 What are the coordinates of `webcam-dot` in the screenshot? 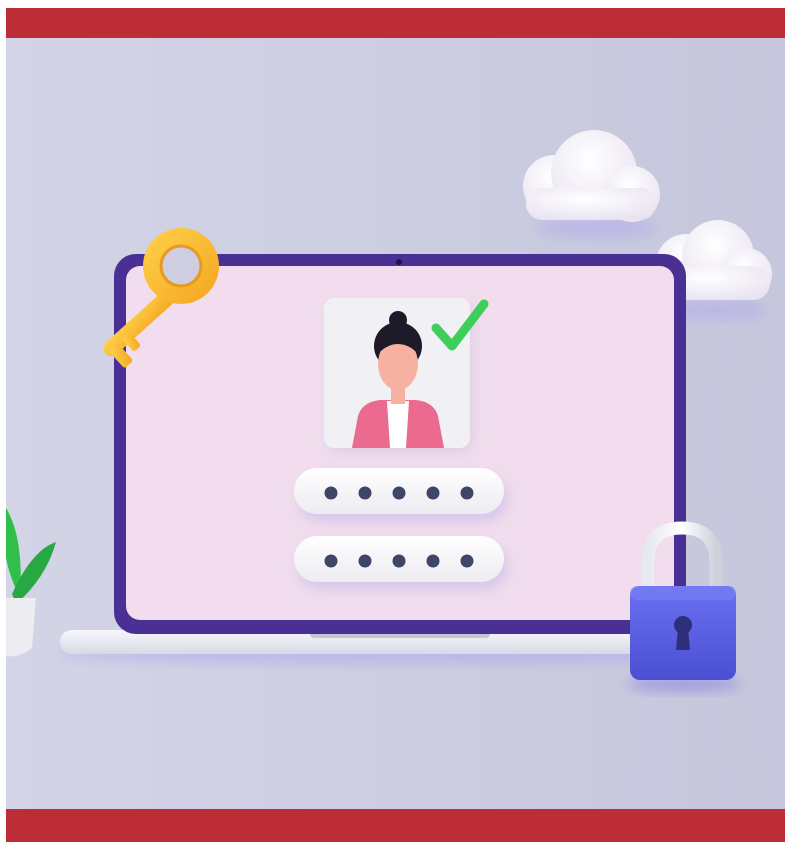 It's located at (399, 262).